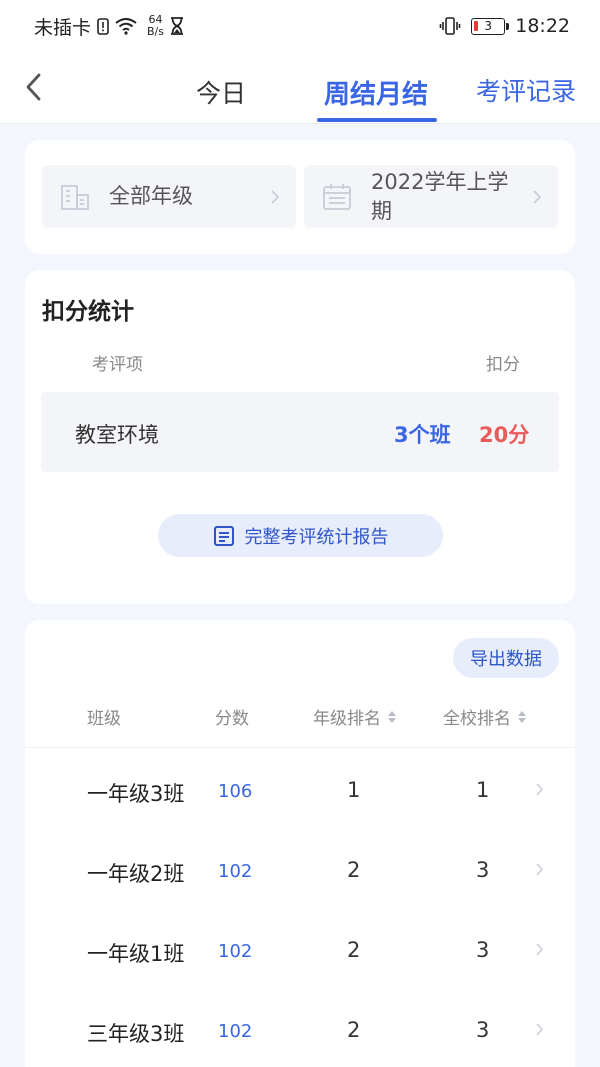  I want to click on row-class-name: 一年级3班, so click(136, 794).